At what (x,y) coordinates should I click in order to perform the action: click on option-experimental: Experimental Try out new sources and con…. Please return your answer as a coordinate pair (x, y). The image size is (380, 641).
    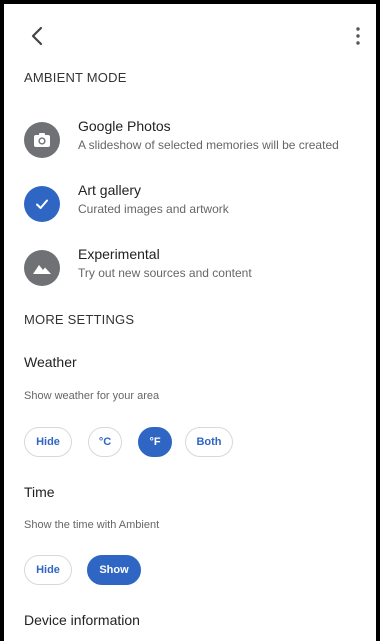
    Looking at the image, I should click on (197, 271).